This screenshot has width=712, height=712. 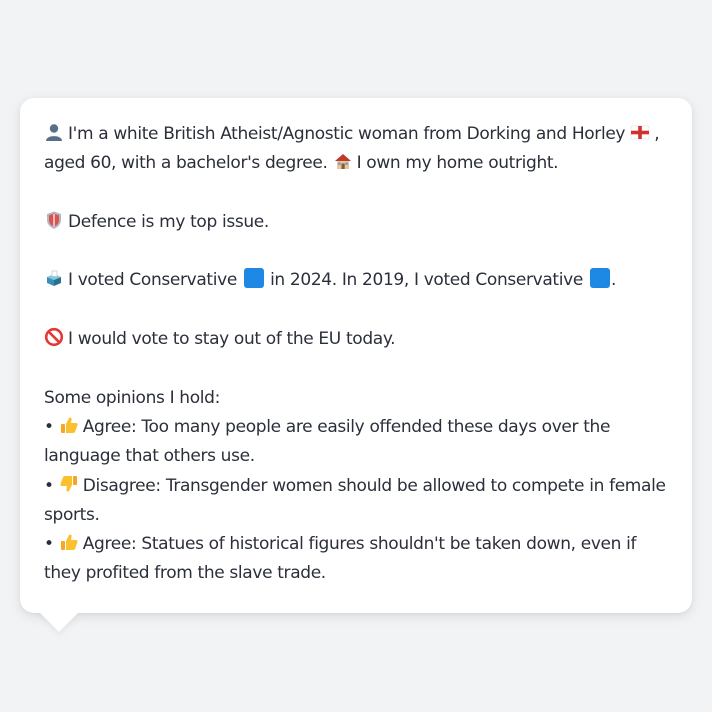 What do you see at coordinates (54, 278) in the screenshot?
I see `ballot-box-icon` at bounding box center [54, 278].